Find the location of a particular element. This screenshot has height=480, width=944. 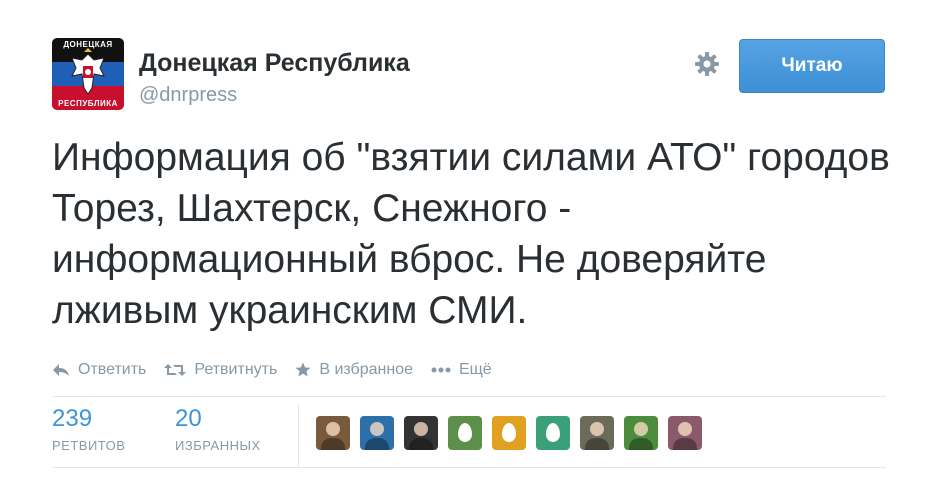

eagle-emblem-icon is located at coordinates (88, 71).